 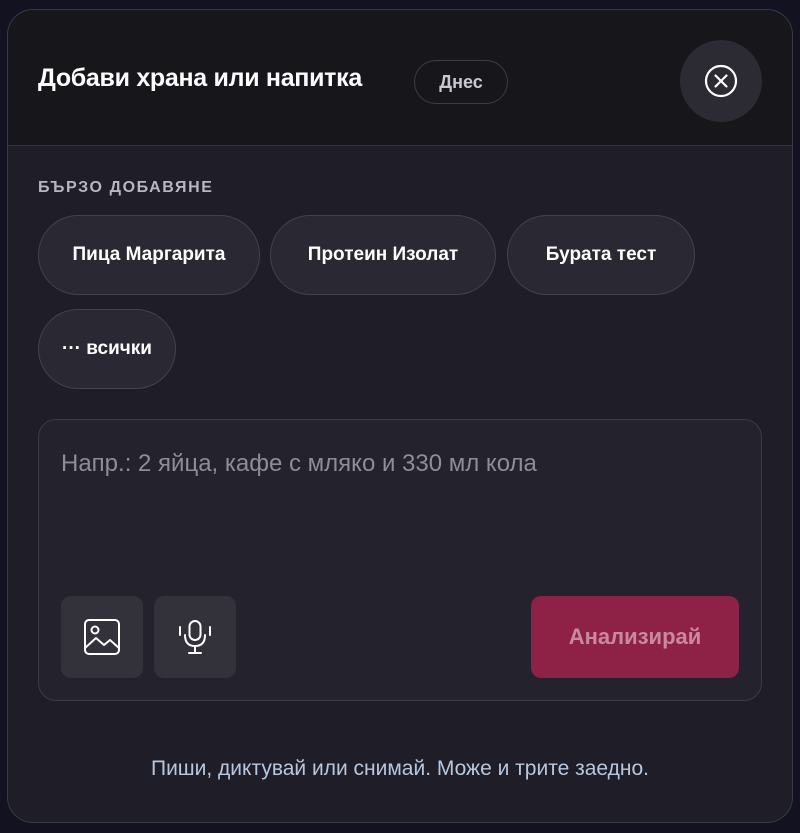 I want to click on date-badge: Днес, so click(x=461, y=82).